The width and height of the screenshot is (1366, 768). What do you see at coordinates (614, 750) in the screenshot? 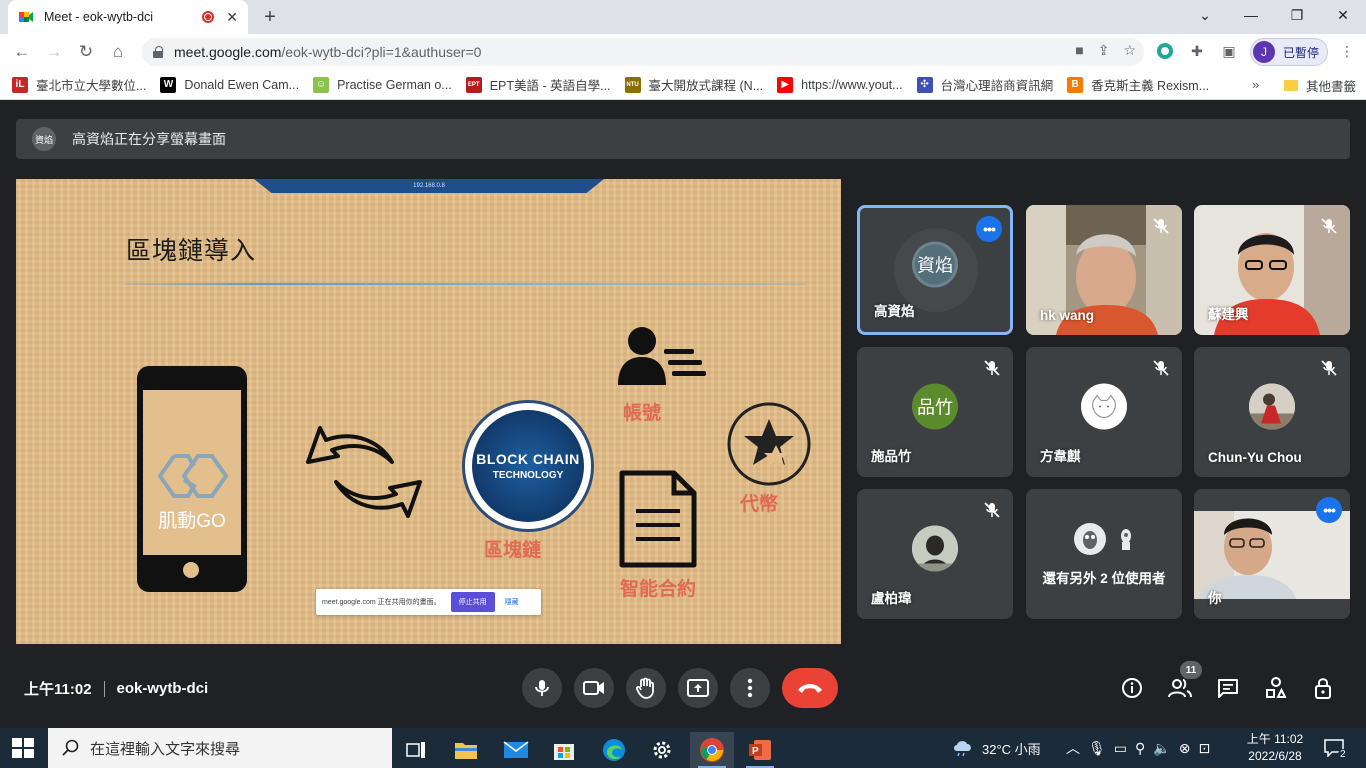
I see `edge-browser-icon` at bounding box center [614, 750].